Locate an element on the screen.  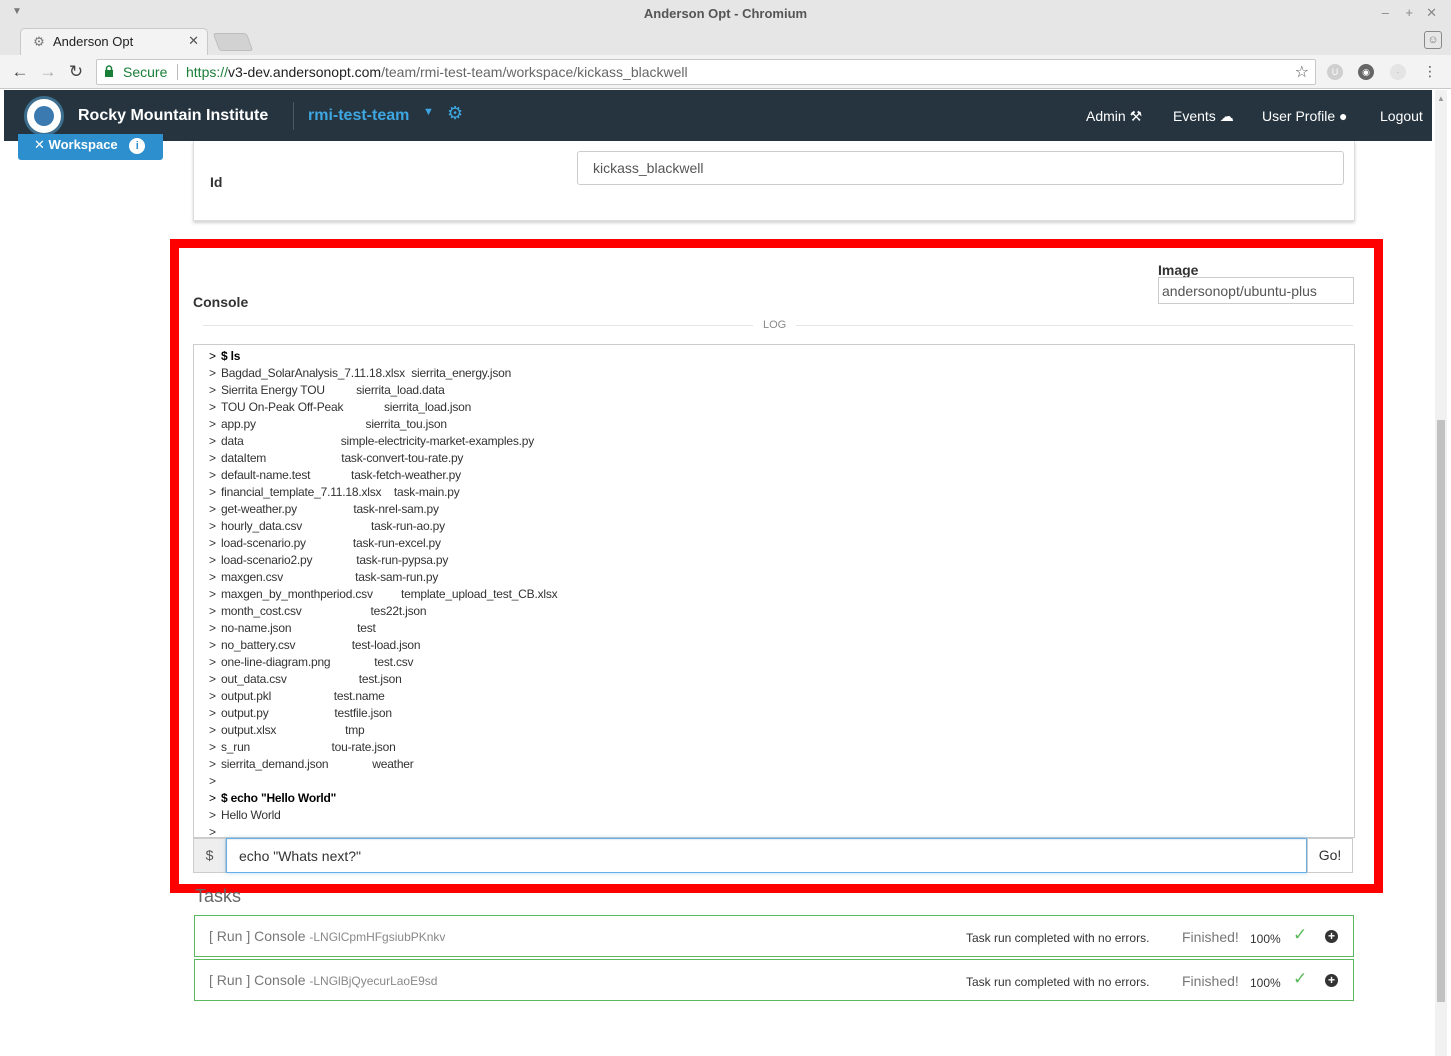
user-icon: ● is located at coordinates (1343, 116).